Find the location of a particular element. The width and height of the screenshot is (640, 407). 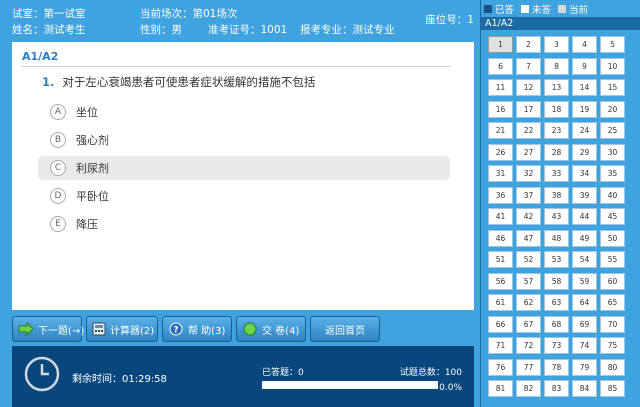

question-number-cell: 68 is located at coordinates (556, 324).